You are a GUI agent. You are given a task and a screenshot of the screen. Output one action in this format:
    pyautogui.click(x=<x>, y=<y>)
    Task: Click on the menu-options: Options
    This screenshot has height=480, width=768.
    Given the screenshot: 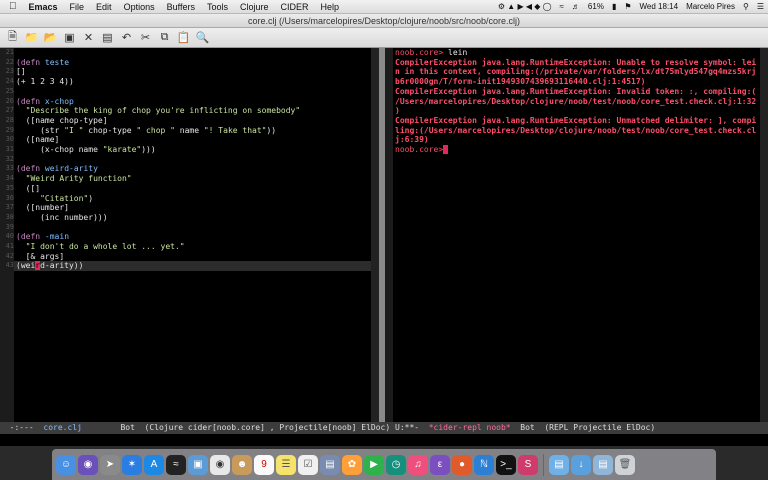 What is the action you would take?
    pyautogui.click(x=139, y=7)
    